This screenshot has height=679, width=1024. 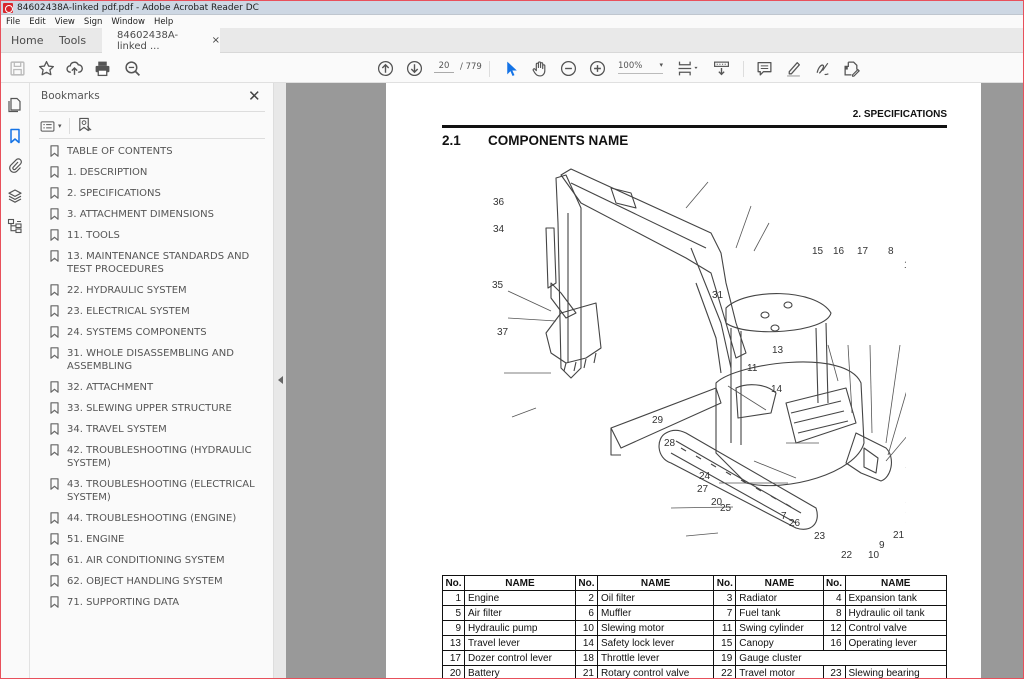 What do you see at coordinates (65, 22) in the screenshot?
I see `menu-view: View` at bounding box center [65, 22].